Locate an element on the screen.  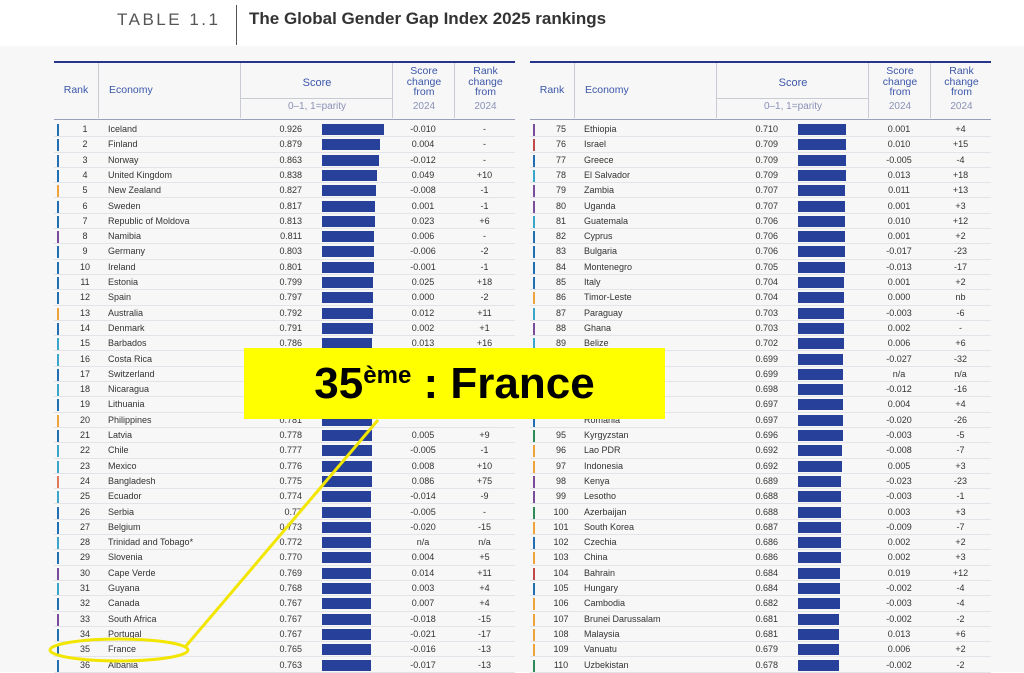
callout-rank: 35 is located at coordinates (339, 383).